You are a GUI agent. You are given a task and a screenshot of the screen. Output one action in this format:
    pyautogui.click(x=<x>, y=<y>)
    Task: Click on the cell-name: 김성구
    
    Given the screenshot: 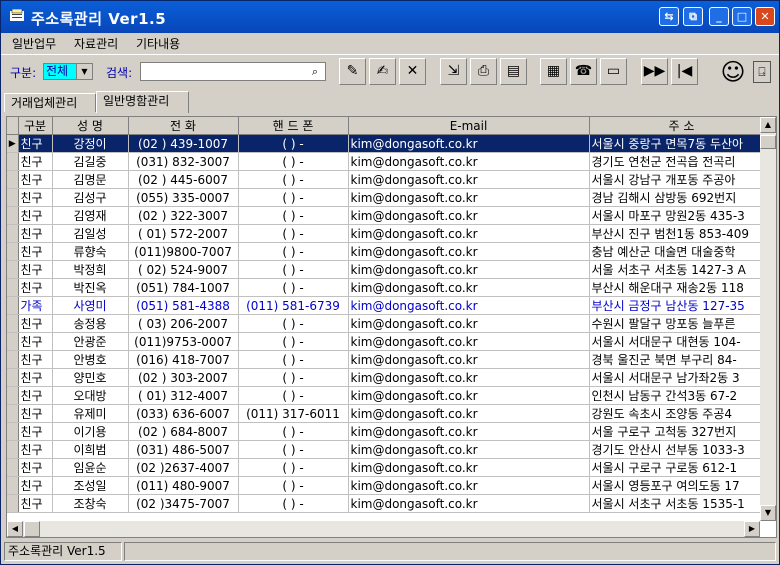 What is the action you would take?
    pyautogui.click(x=90, y=197)
    